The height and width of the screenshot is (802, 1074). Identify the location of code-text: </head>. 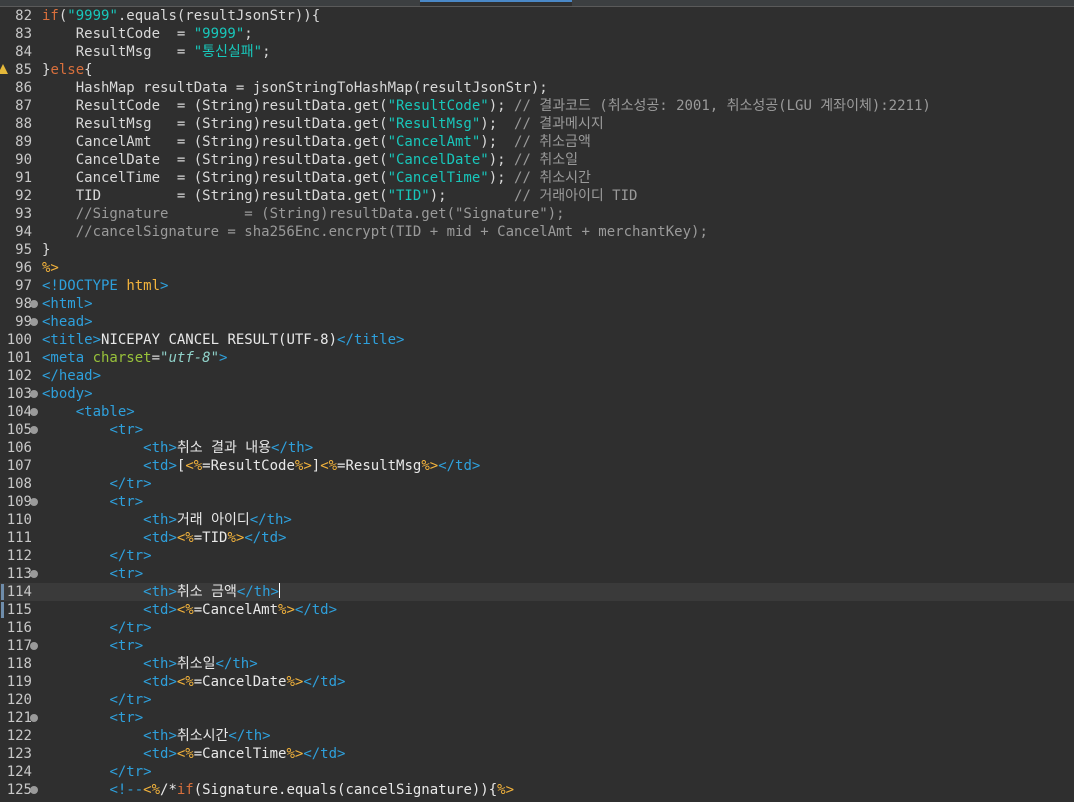
(71, 376).